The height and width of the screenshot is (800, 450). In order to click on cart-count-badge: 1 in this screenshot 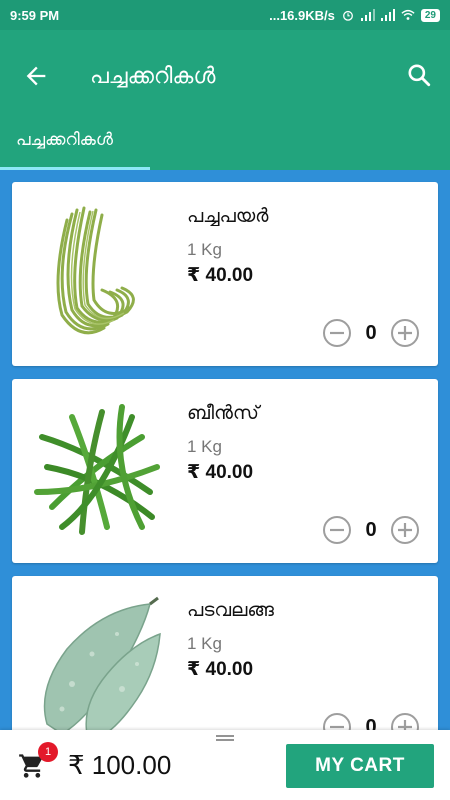, I will do `click(48, 752)`.